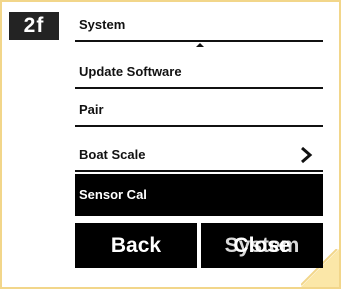 The width and height of the screenshot is (341, 289). I want to click on close-system-softkey: Close System, so click(262, 245).